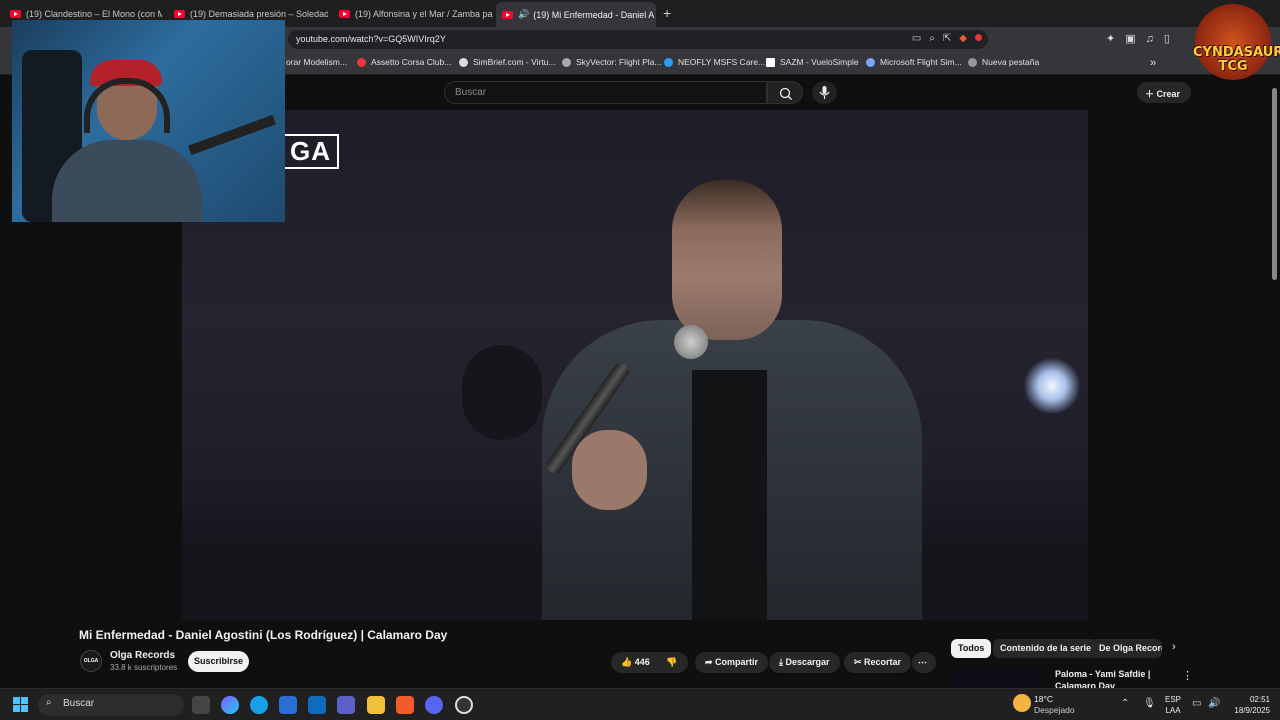 This screenshot has width=1280, height=720. What do you see at coordinates (971, 648) in the screenshot?
I see `chip-todos: Todos` at bounding box center [971, 648].